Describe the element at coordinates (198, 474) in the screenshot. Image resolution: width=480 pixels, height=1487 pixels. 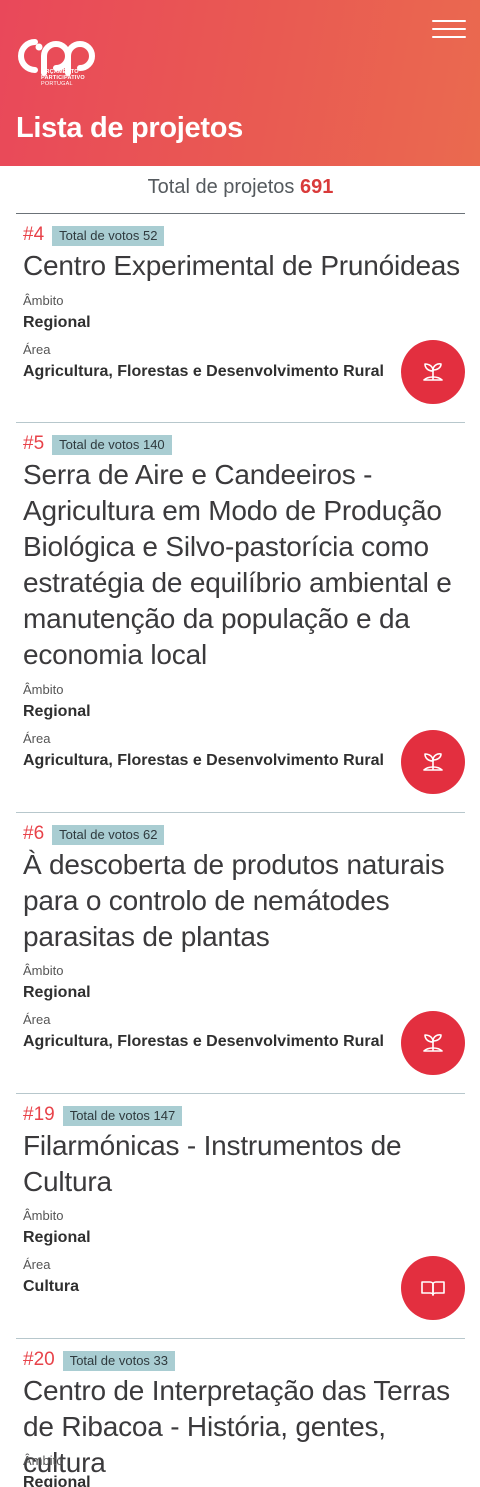
I see `project-title-line: Serra de Aire e Candeeiros -` at that location.